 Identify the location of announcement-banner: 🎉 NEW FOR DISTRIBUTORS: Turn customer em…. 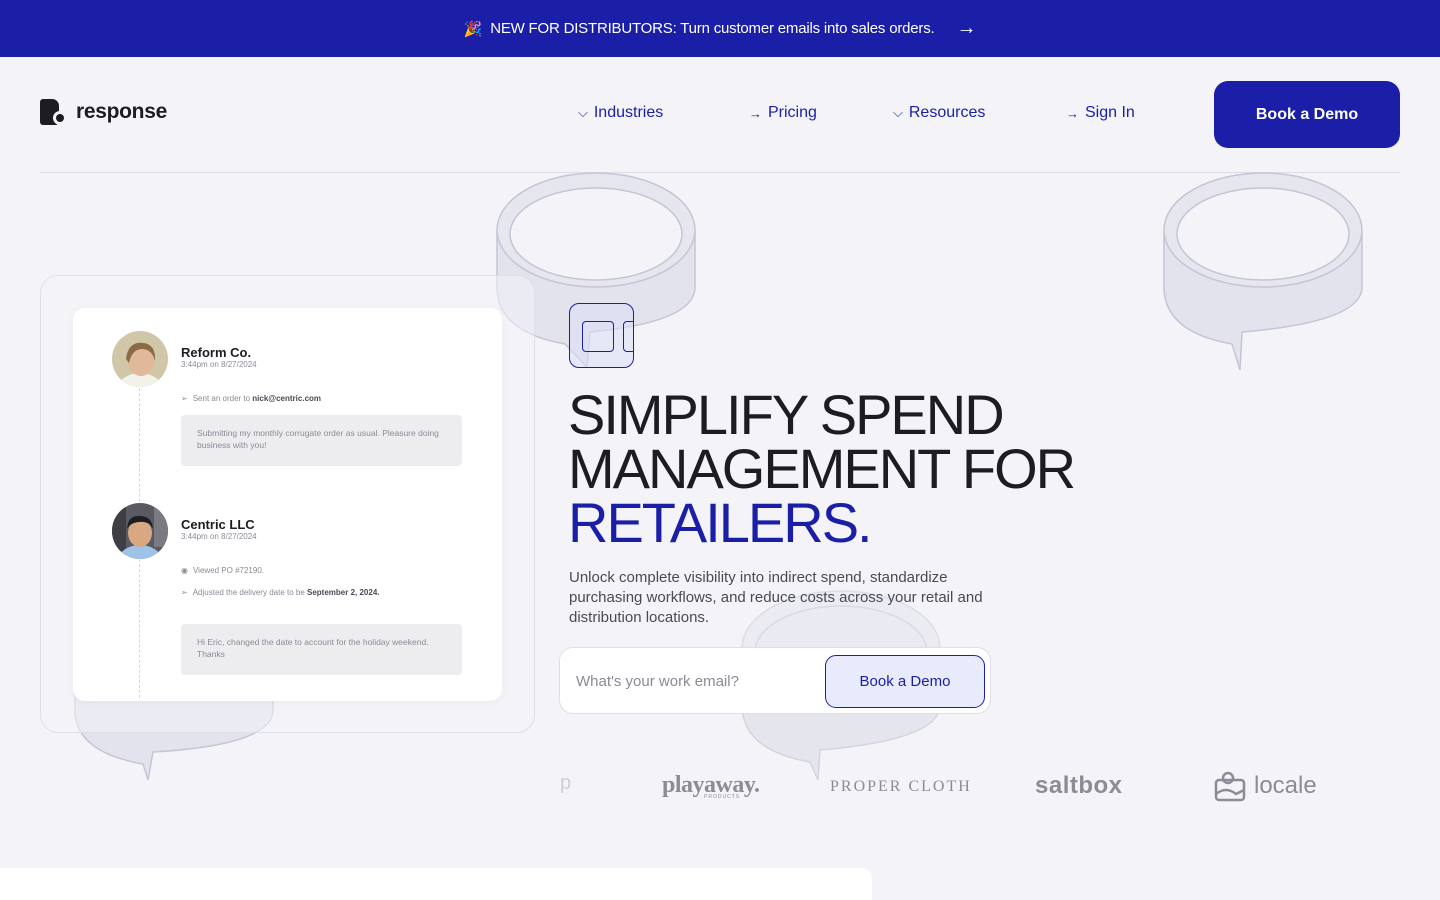
(720, 28).